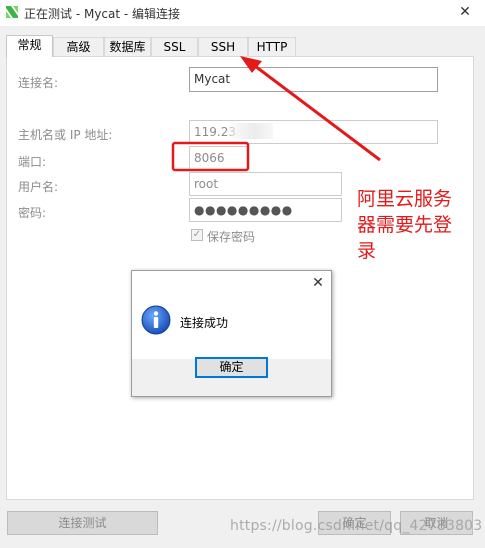 The width and height of the screenshot is (485, 548). I want to click on navicat-app-icon, so click(12, 12).